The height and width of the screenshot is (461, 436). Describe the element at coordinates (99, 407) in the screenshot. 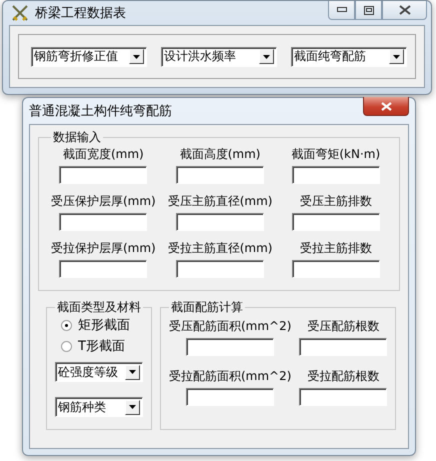

I see `dropdown: 钢筋种类` at that location.